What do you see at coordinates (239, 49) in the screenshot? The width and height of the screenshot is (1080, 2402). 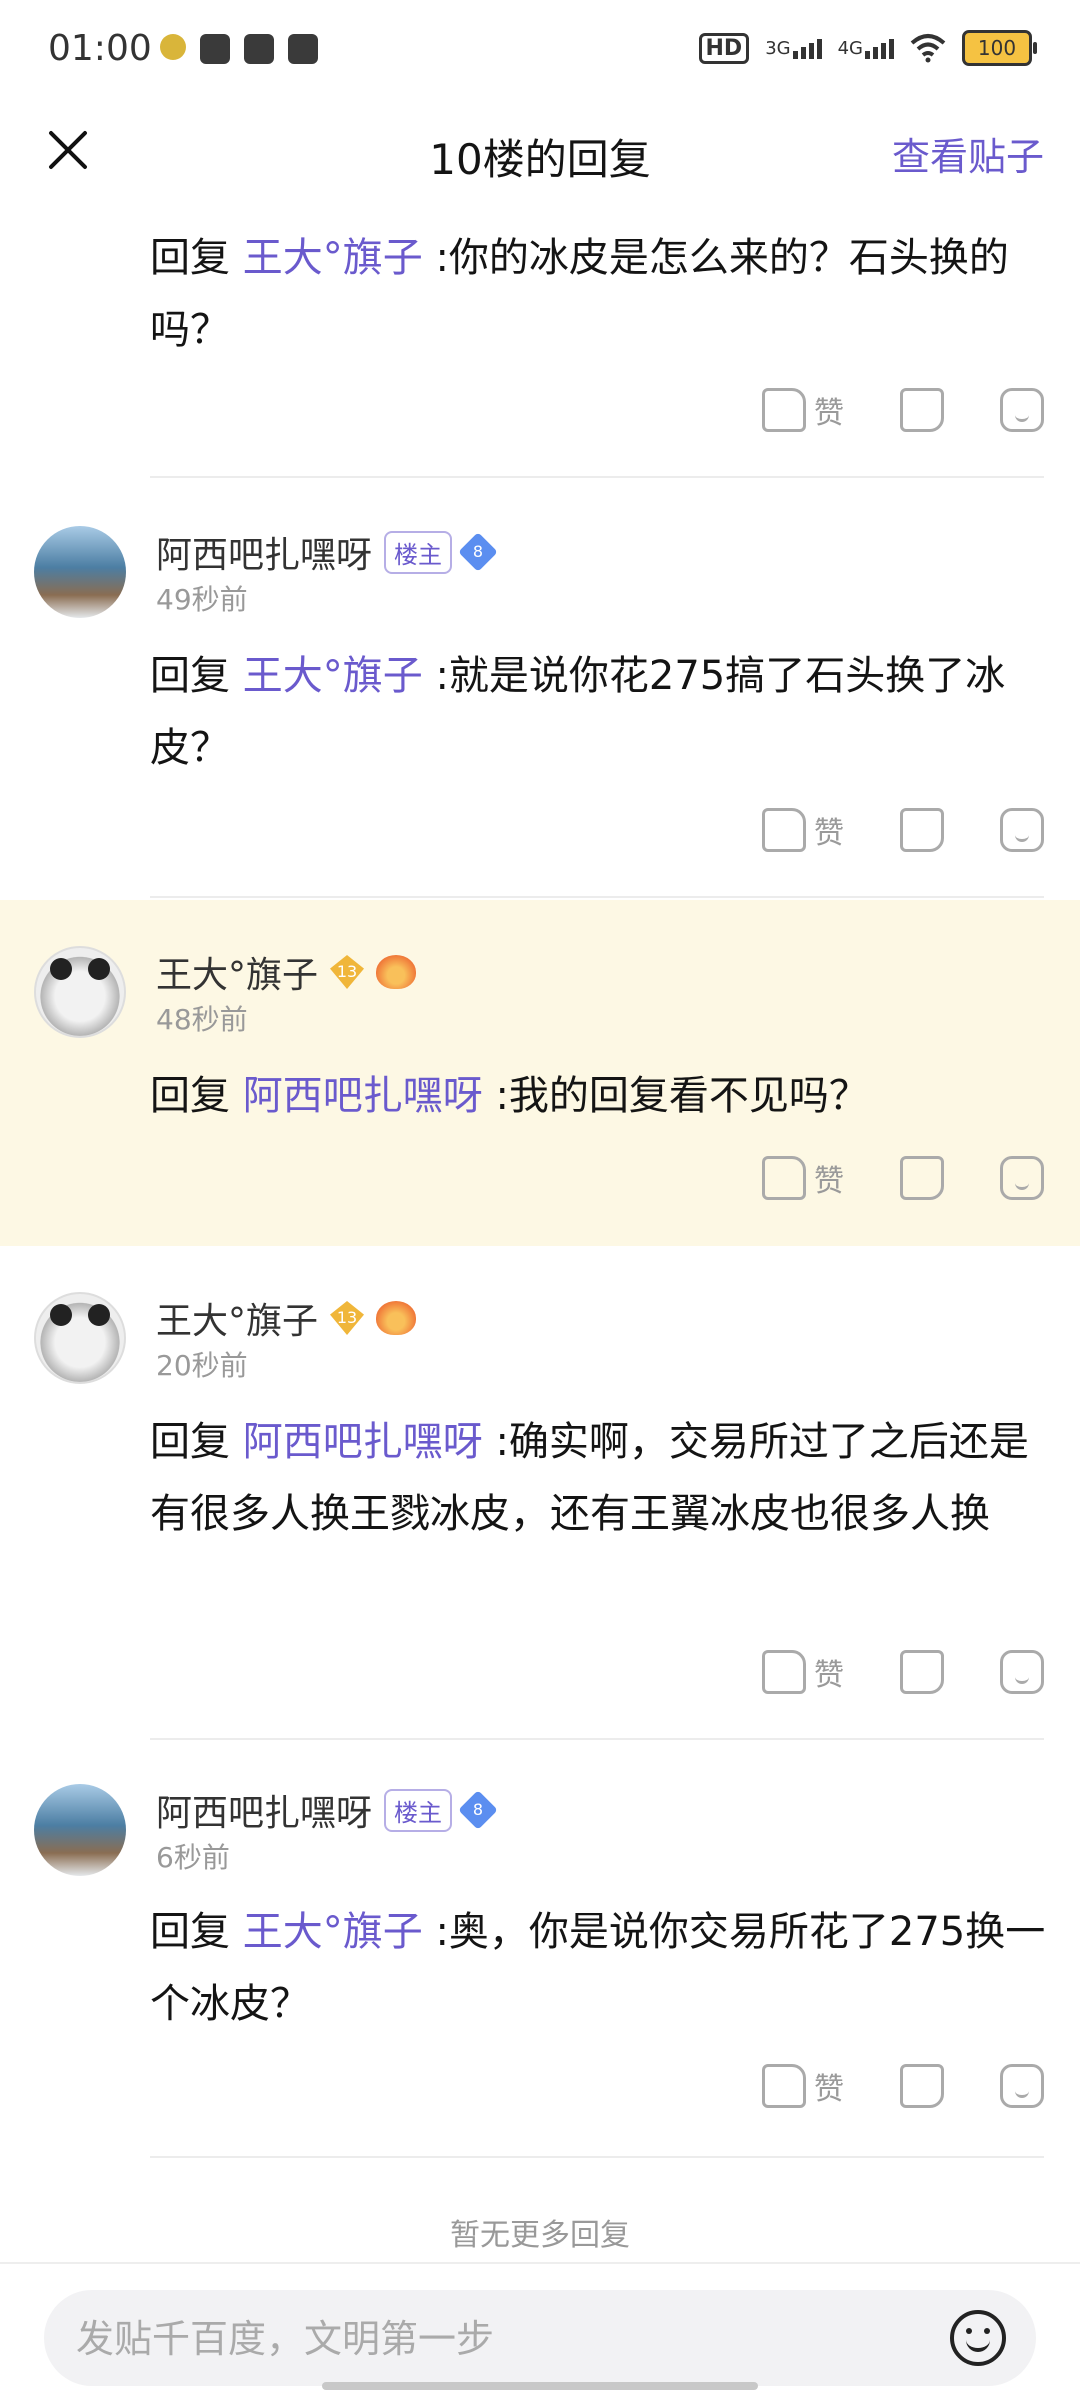 I see `notification-icons` at bounding box center [239, 49].